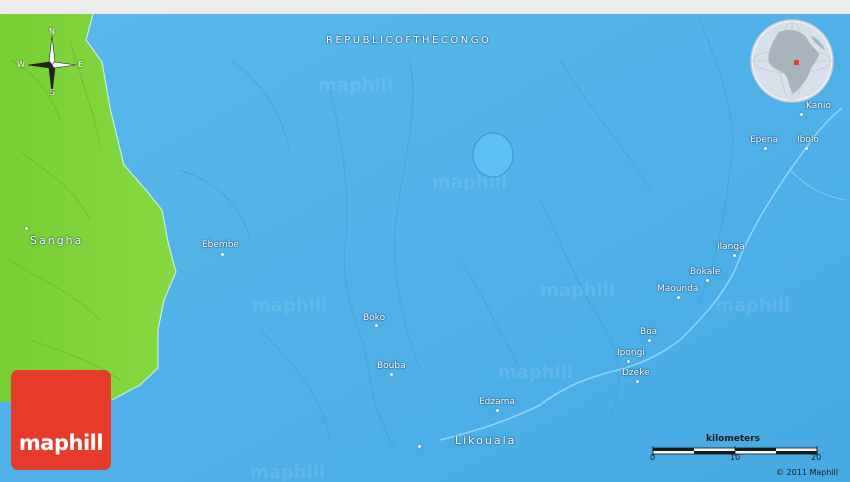 This screenshot has width=850, height=482. What do you see at coordinates (792, 61) in the screenshot?
I see `globe-locator-icon` at bounding box center [792, 61].